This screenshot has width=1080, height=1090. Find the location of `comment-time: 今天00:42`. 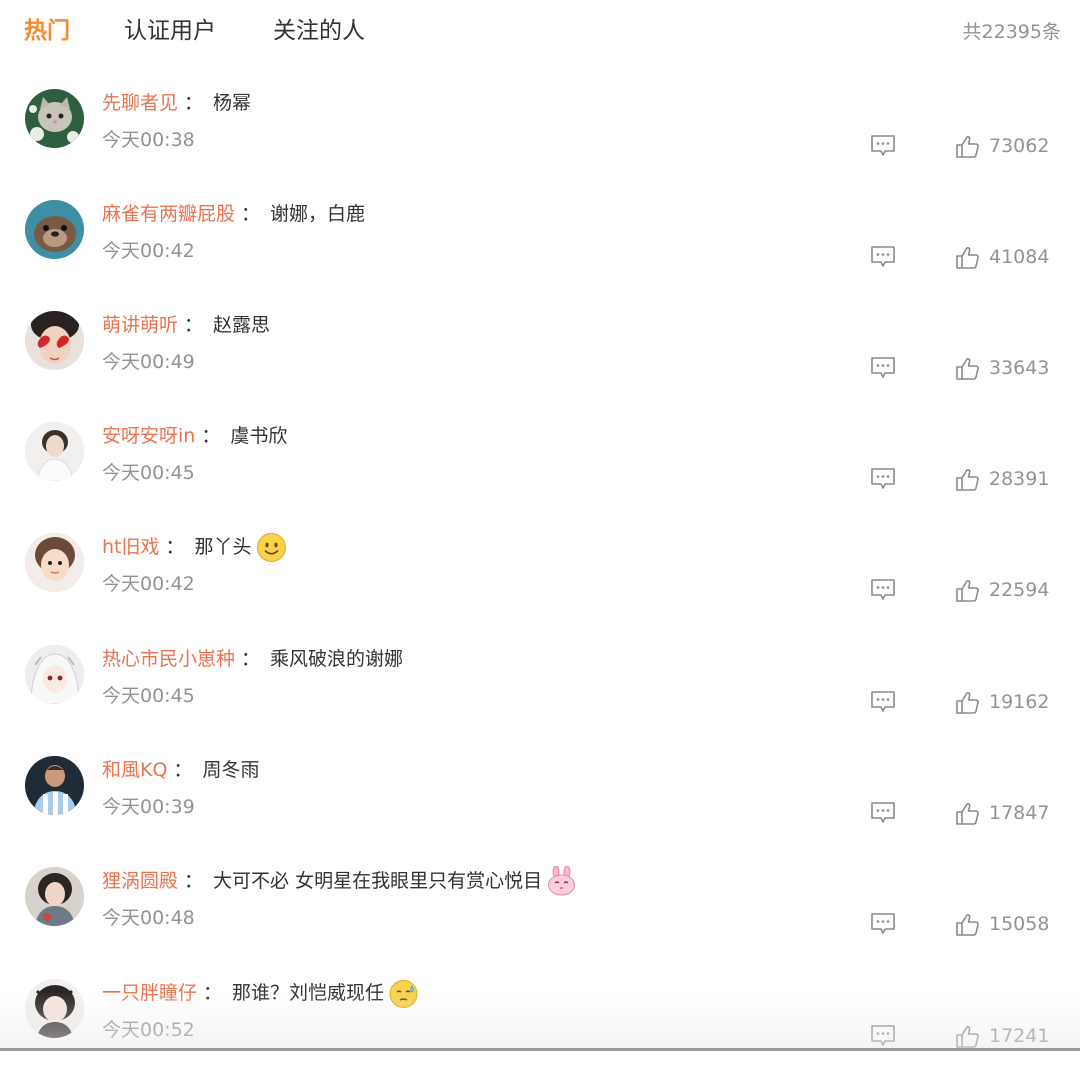

comment-time: 今天00:42 is located at coordinates (148, 584).